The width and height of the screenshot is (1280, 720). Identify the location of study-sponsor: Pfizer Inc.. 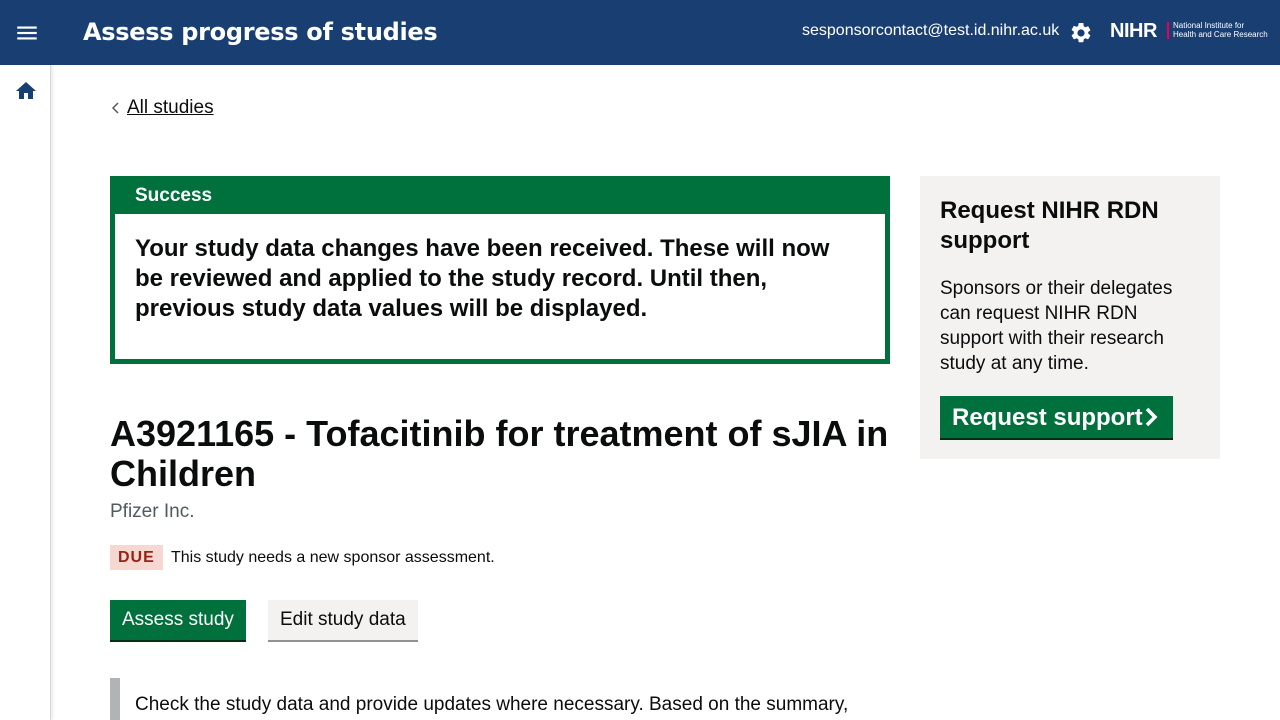
(152, 511).